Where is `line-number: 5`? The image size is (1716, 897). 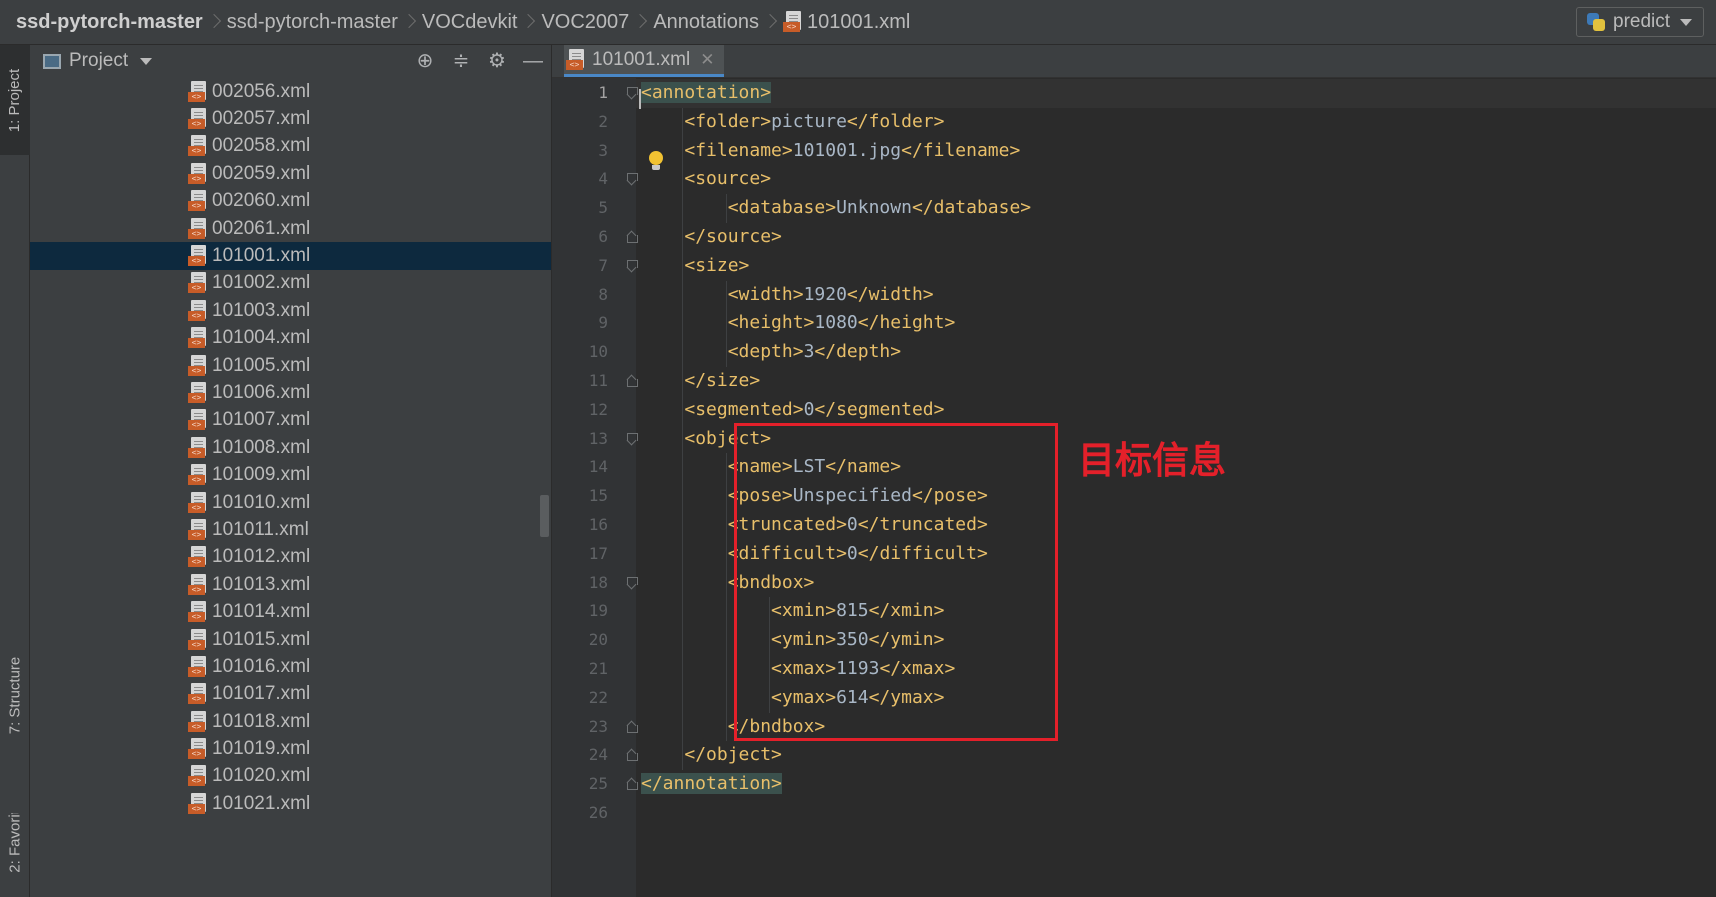
line-number: 5 is located at coordinates (603, 208).